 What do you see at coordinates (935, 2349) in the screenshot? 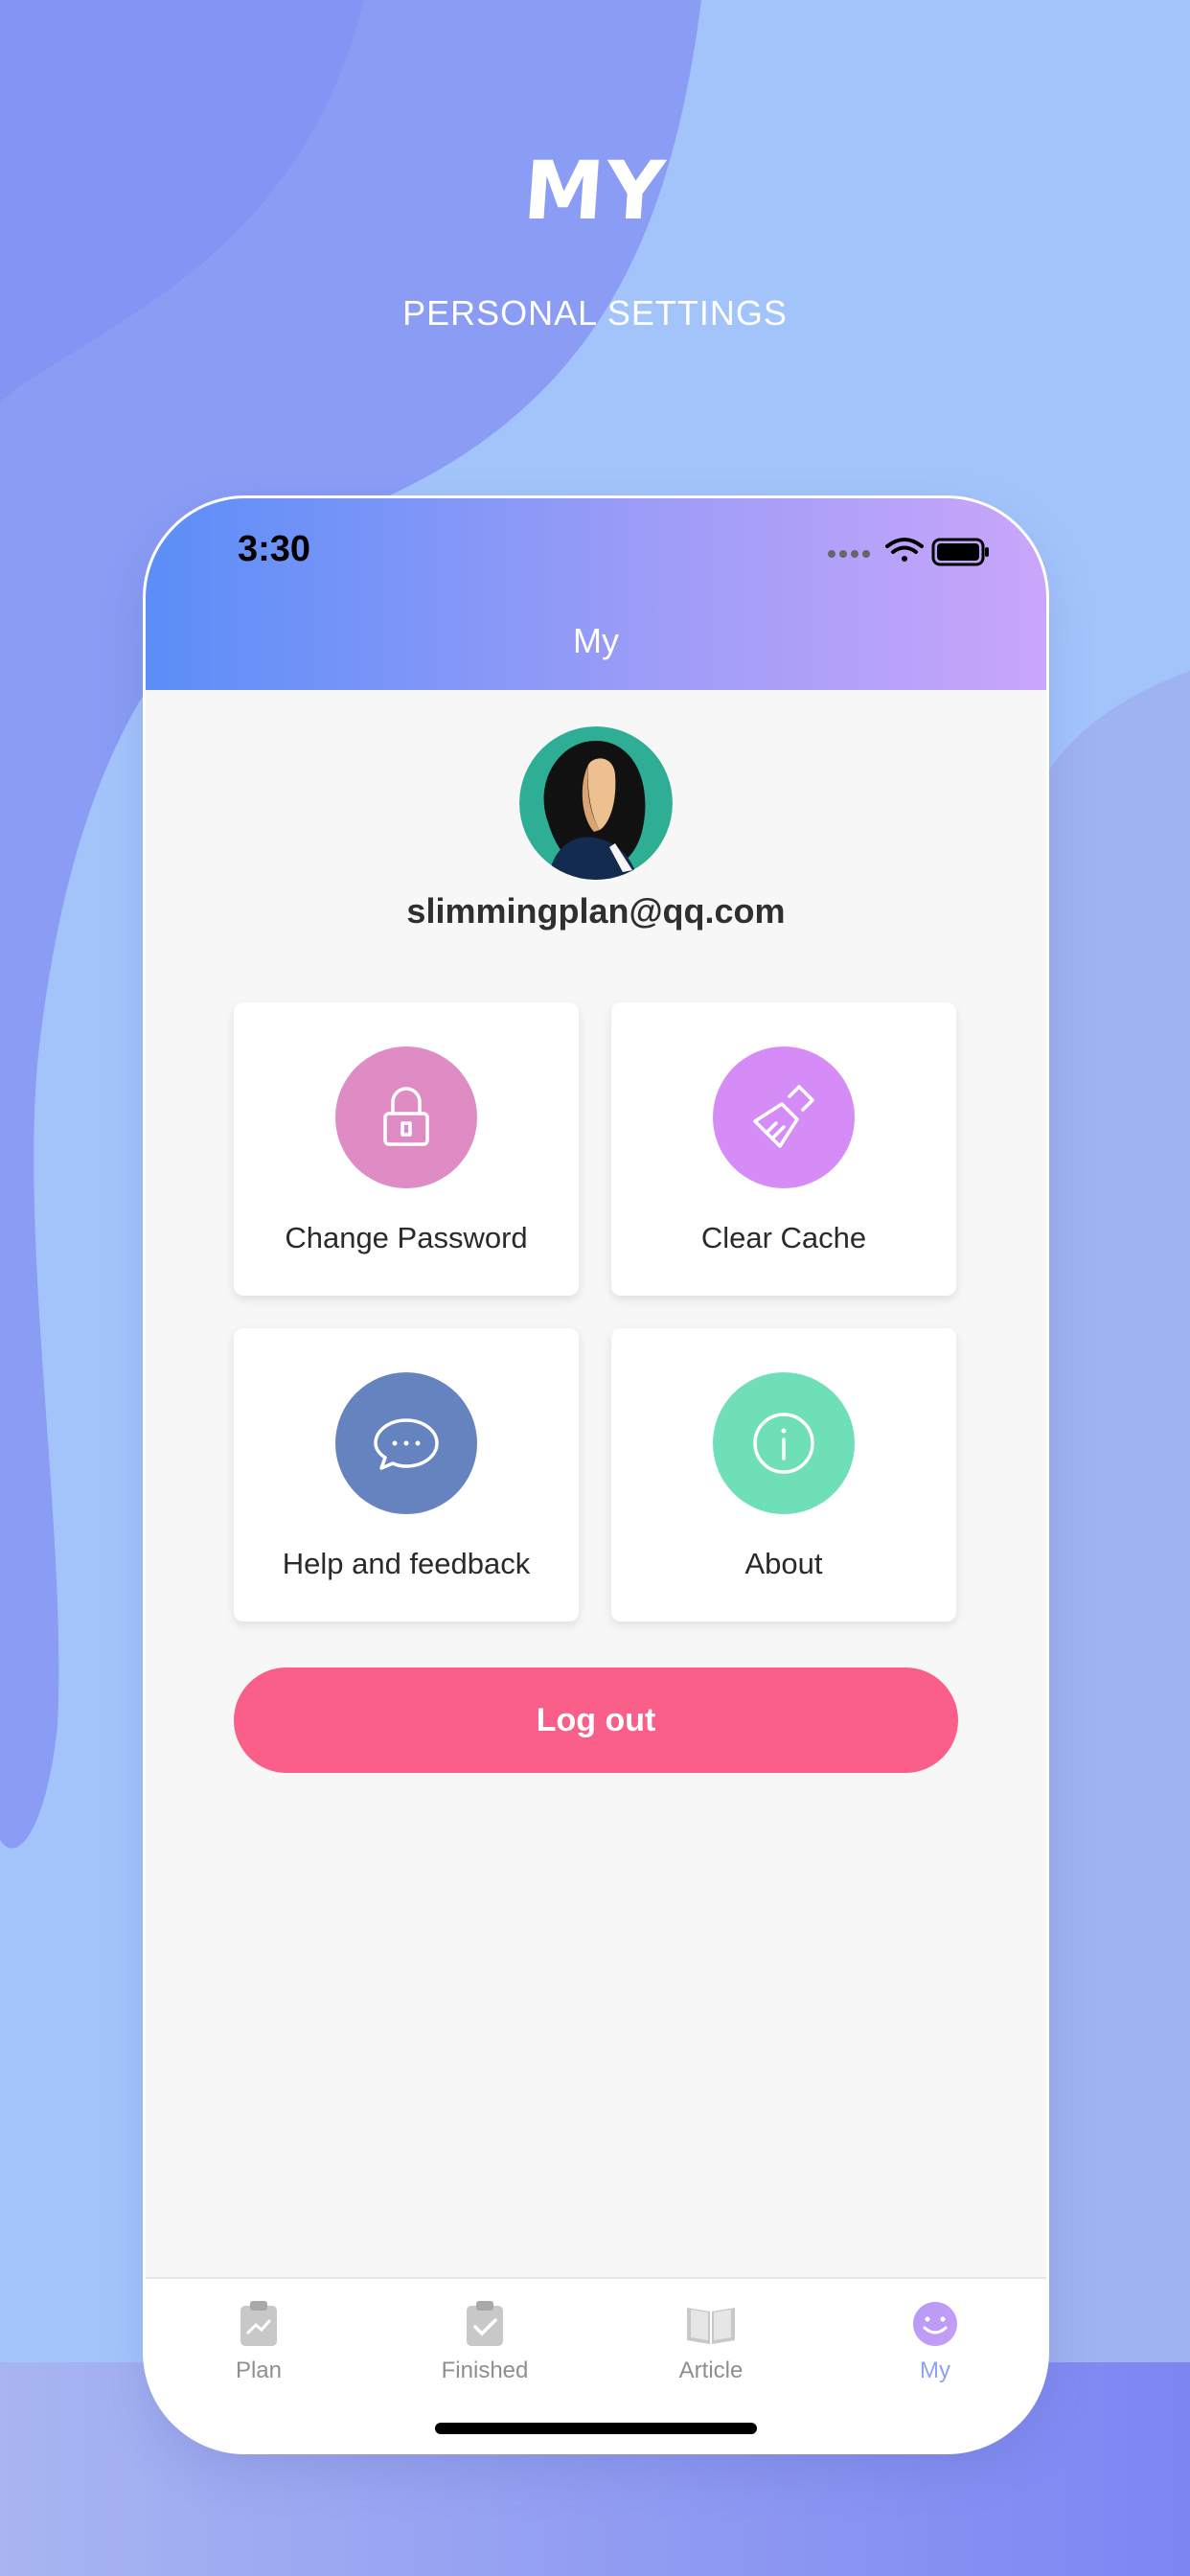
I see `tab-my: My` at bounding box center [935, 2349].